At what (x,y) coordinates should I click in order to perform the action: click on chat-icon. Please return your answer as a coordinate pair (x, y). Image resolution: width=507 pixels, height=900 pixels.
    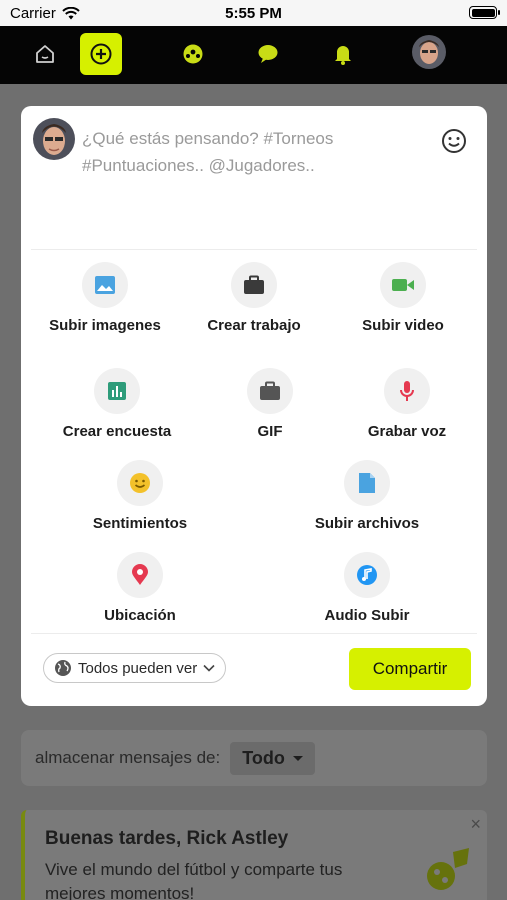
    Looking at the image, I should click on (268, 54).